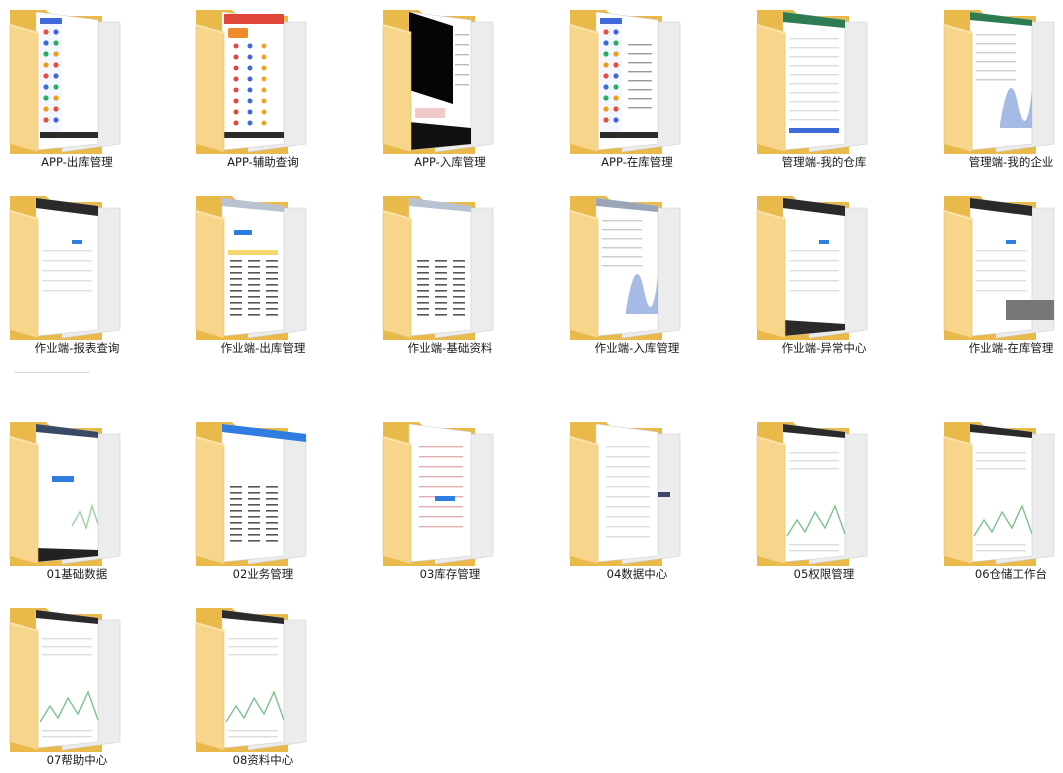  Describe the element at coordinates (263, 760) in the screenshot. I see `folder-name: 08资料中心` at that location.